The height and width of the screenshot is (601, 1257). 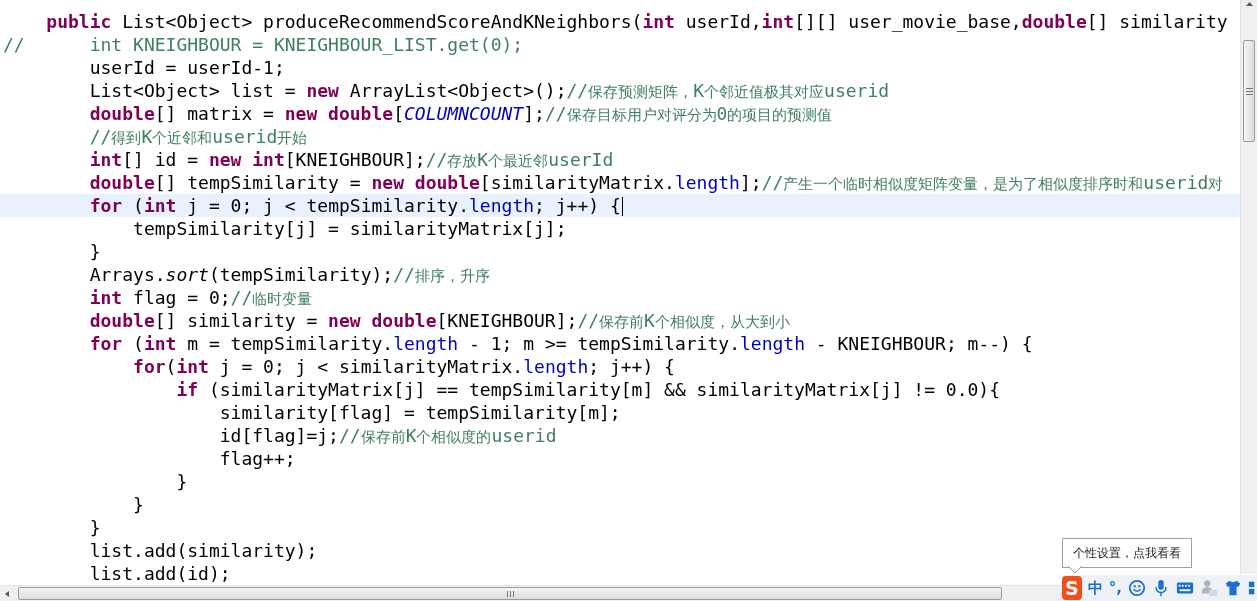 What do you see at coordinates (203, 550) in the screenshot?
I see `code-line: list.add(similarity);` at bounding box center [203, 550].